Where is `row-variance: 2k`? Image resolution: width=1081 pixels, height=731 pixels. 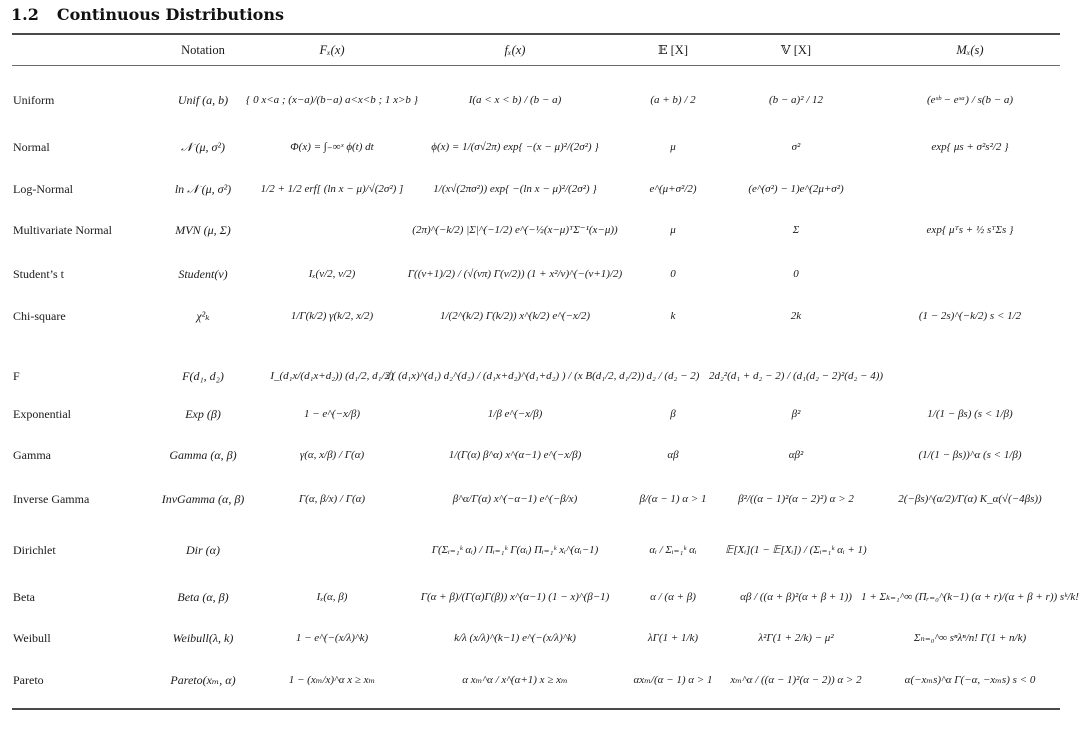
row-variance: 2k is located at coordinates (796, 316).